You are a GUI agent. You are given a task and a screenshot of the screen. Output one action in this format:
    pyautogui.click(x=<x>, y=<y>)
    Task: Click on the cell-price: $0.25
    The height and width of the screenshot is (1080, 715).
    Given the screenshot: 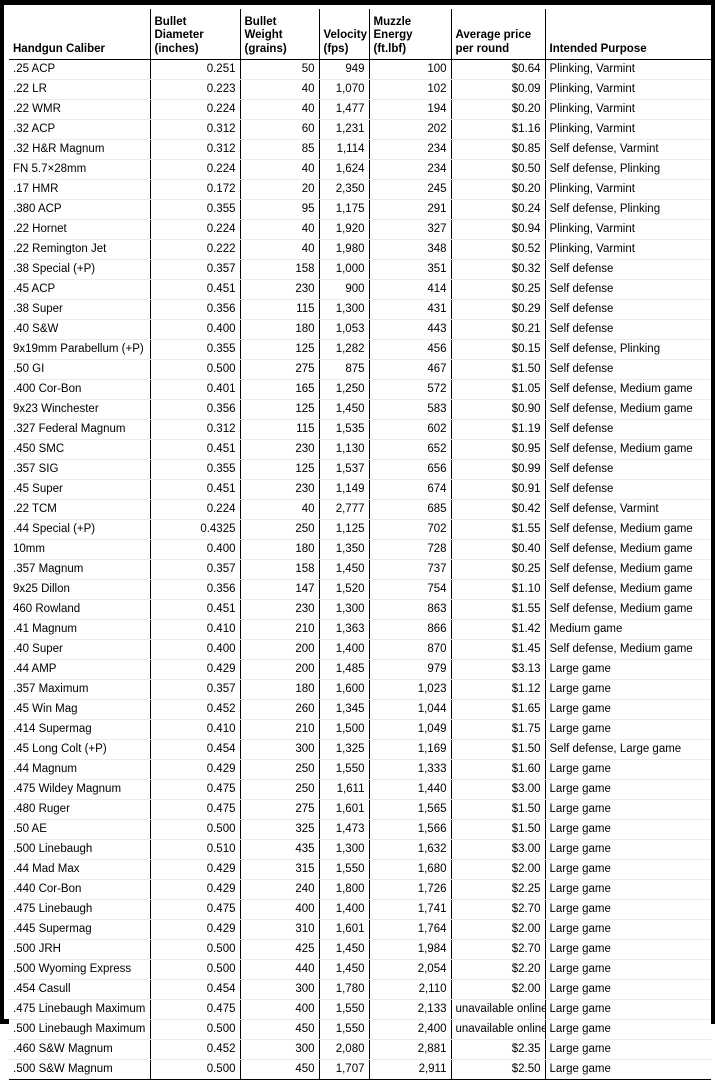 What is the action you would take?
    pyautogui.click(x=498, y=569)
    